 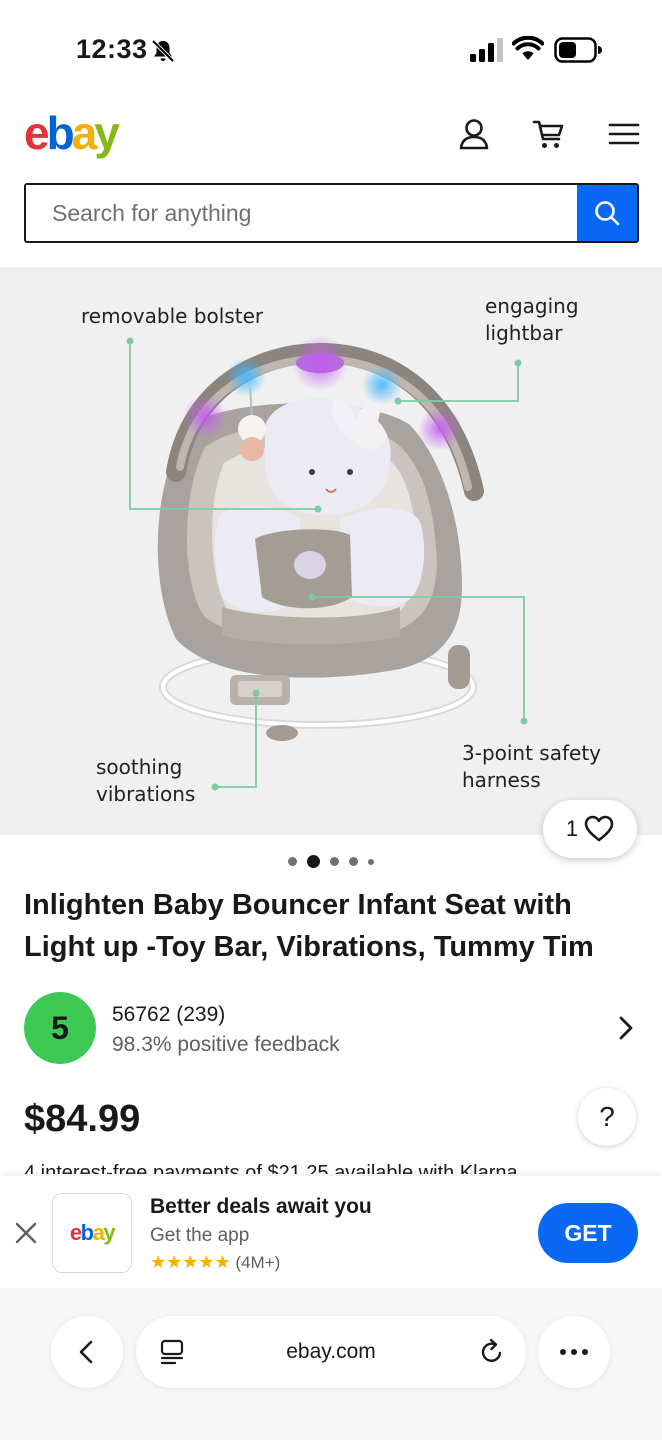 I want to click on ebay-app-icon: ebay, so click(x=92, y=1233).